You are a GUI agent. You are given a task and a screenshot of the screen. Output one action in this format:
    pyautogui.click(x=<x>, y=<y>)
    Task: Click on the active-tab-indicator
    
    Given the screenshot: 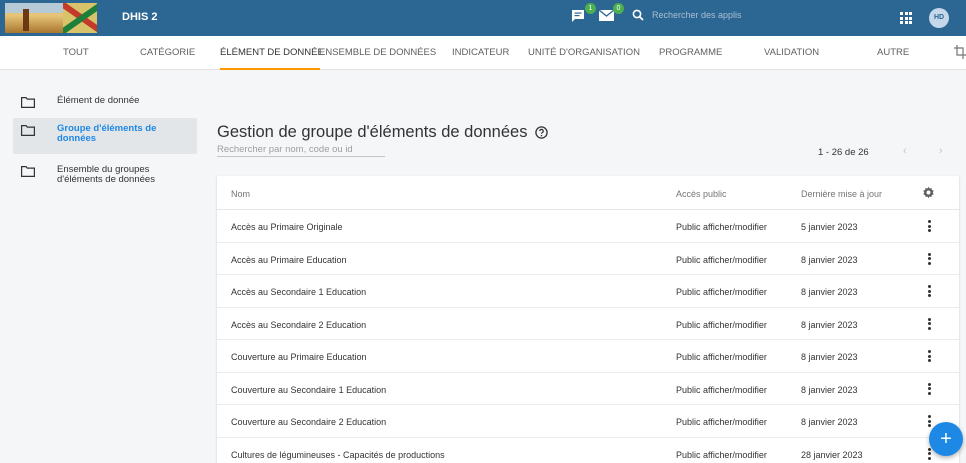 What is the action you would take?
    pyautogui.click(x=270, y=69)
    